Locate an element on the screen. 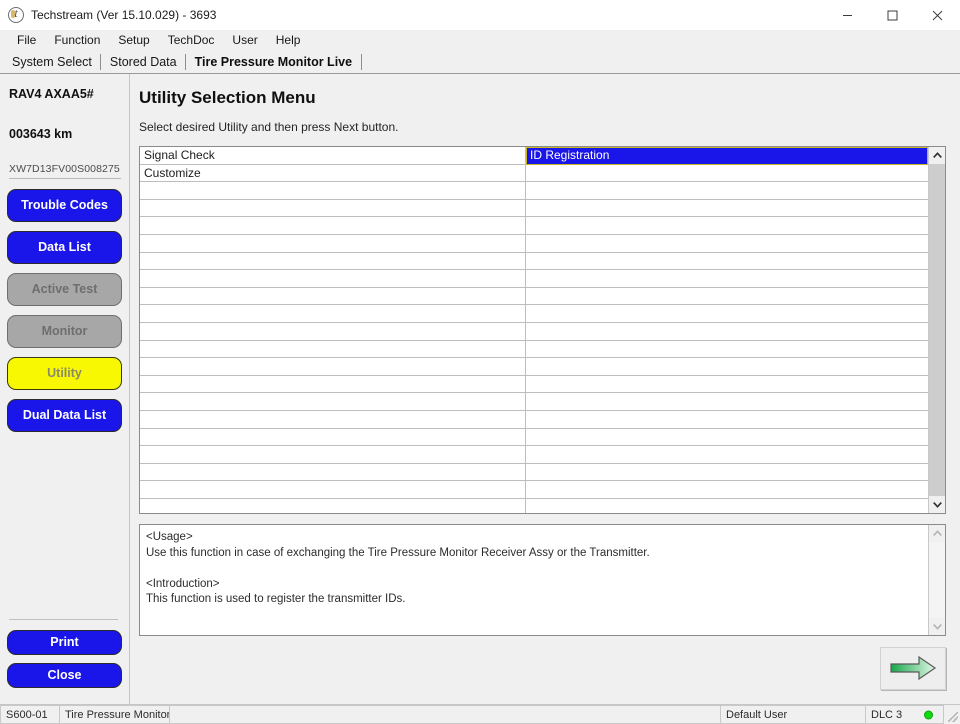 Image resolution: width=960 pixels, height=724 pixels. tab-system-select: System Select is located at coordinates (52, 62).